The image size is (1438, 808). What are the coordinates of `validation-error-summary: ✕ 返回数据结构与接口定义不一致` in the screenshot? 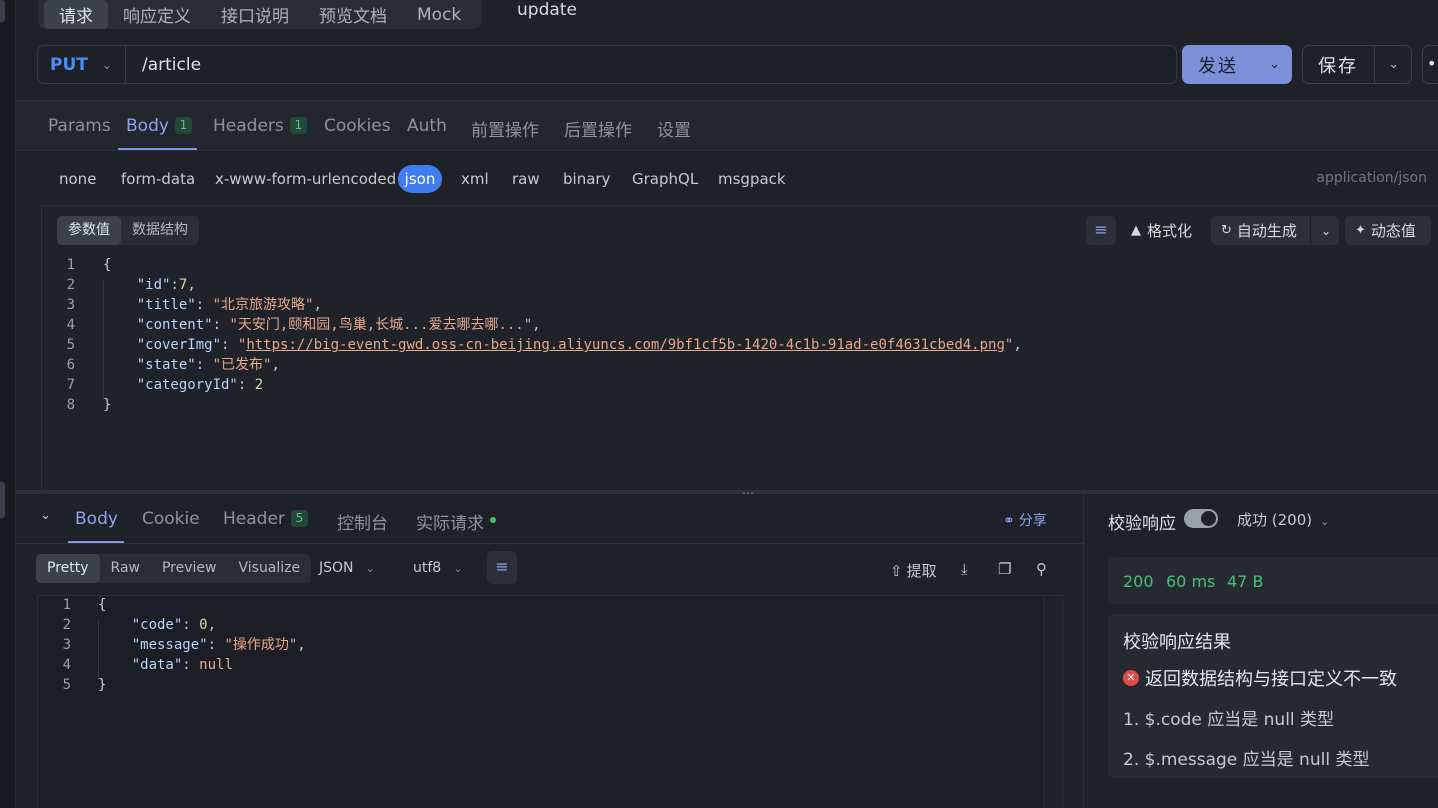 It's located at (1260, 678).